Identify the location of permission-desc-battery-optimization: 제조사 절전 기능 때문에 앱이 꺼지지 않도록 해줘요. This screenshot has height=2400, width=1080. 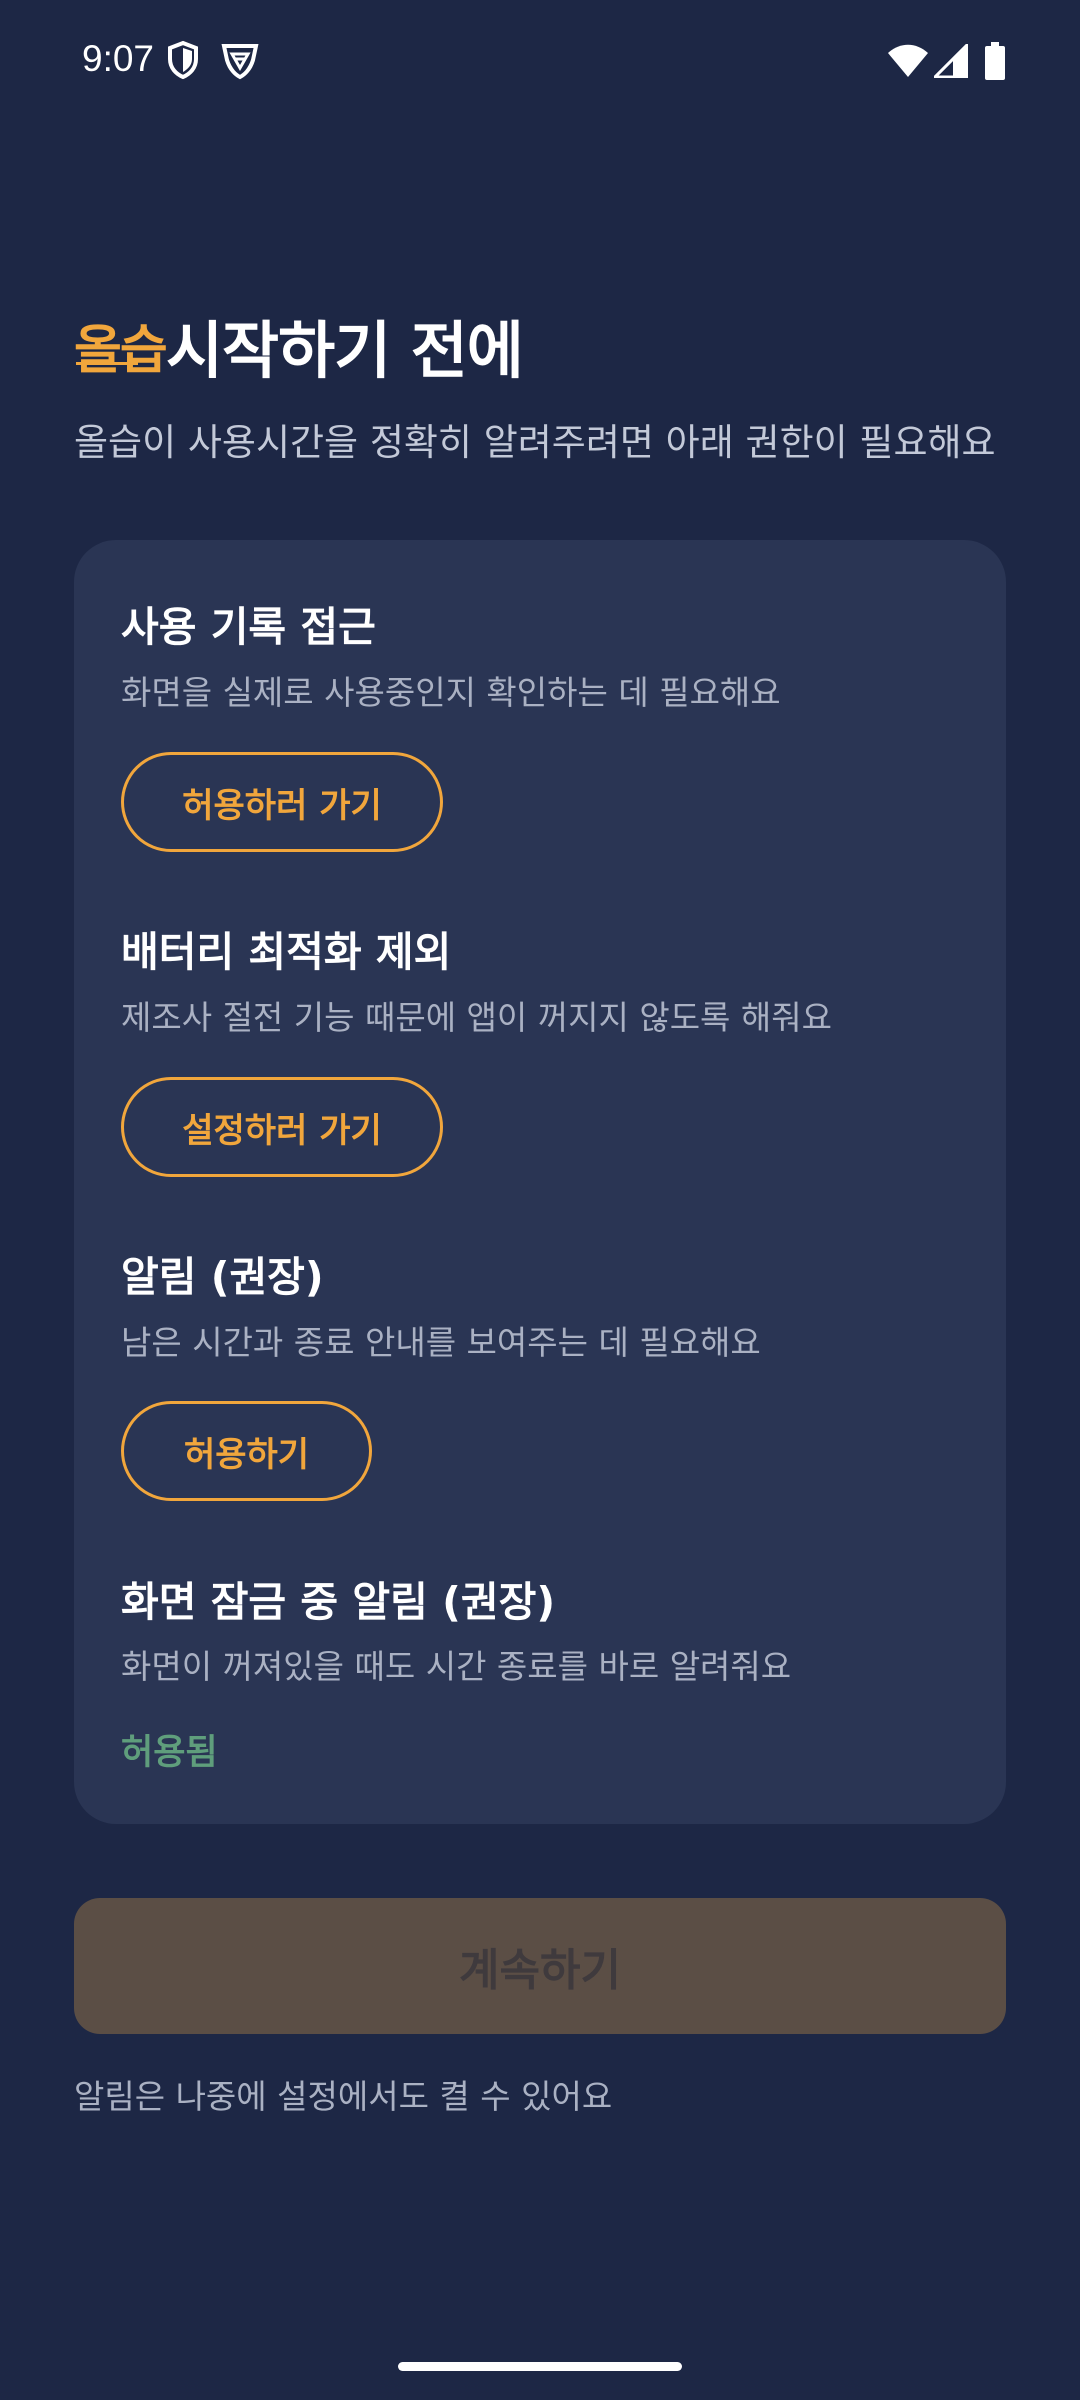
(476, 1017).